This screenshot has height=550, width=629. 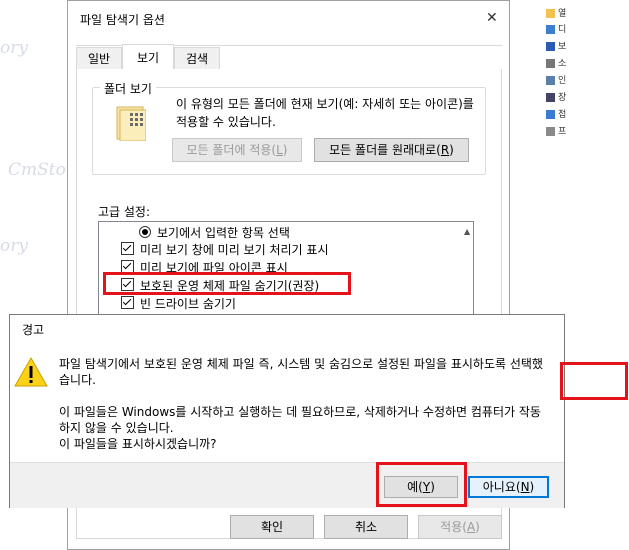 I want to click on accessibility-icon, so click(x=550, y=114).